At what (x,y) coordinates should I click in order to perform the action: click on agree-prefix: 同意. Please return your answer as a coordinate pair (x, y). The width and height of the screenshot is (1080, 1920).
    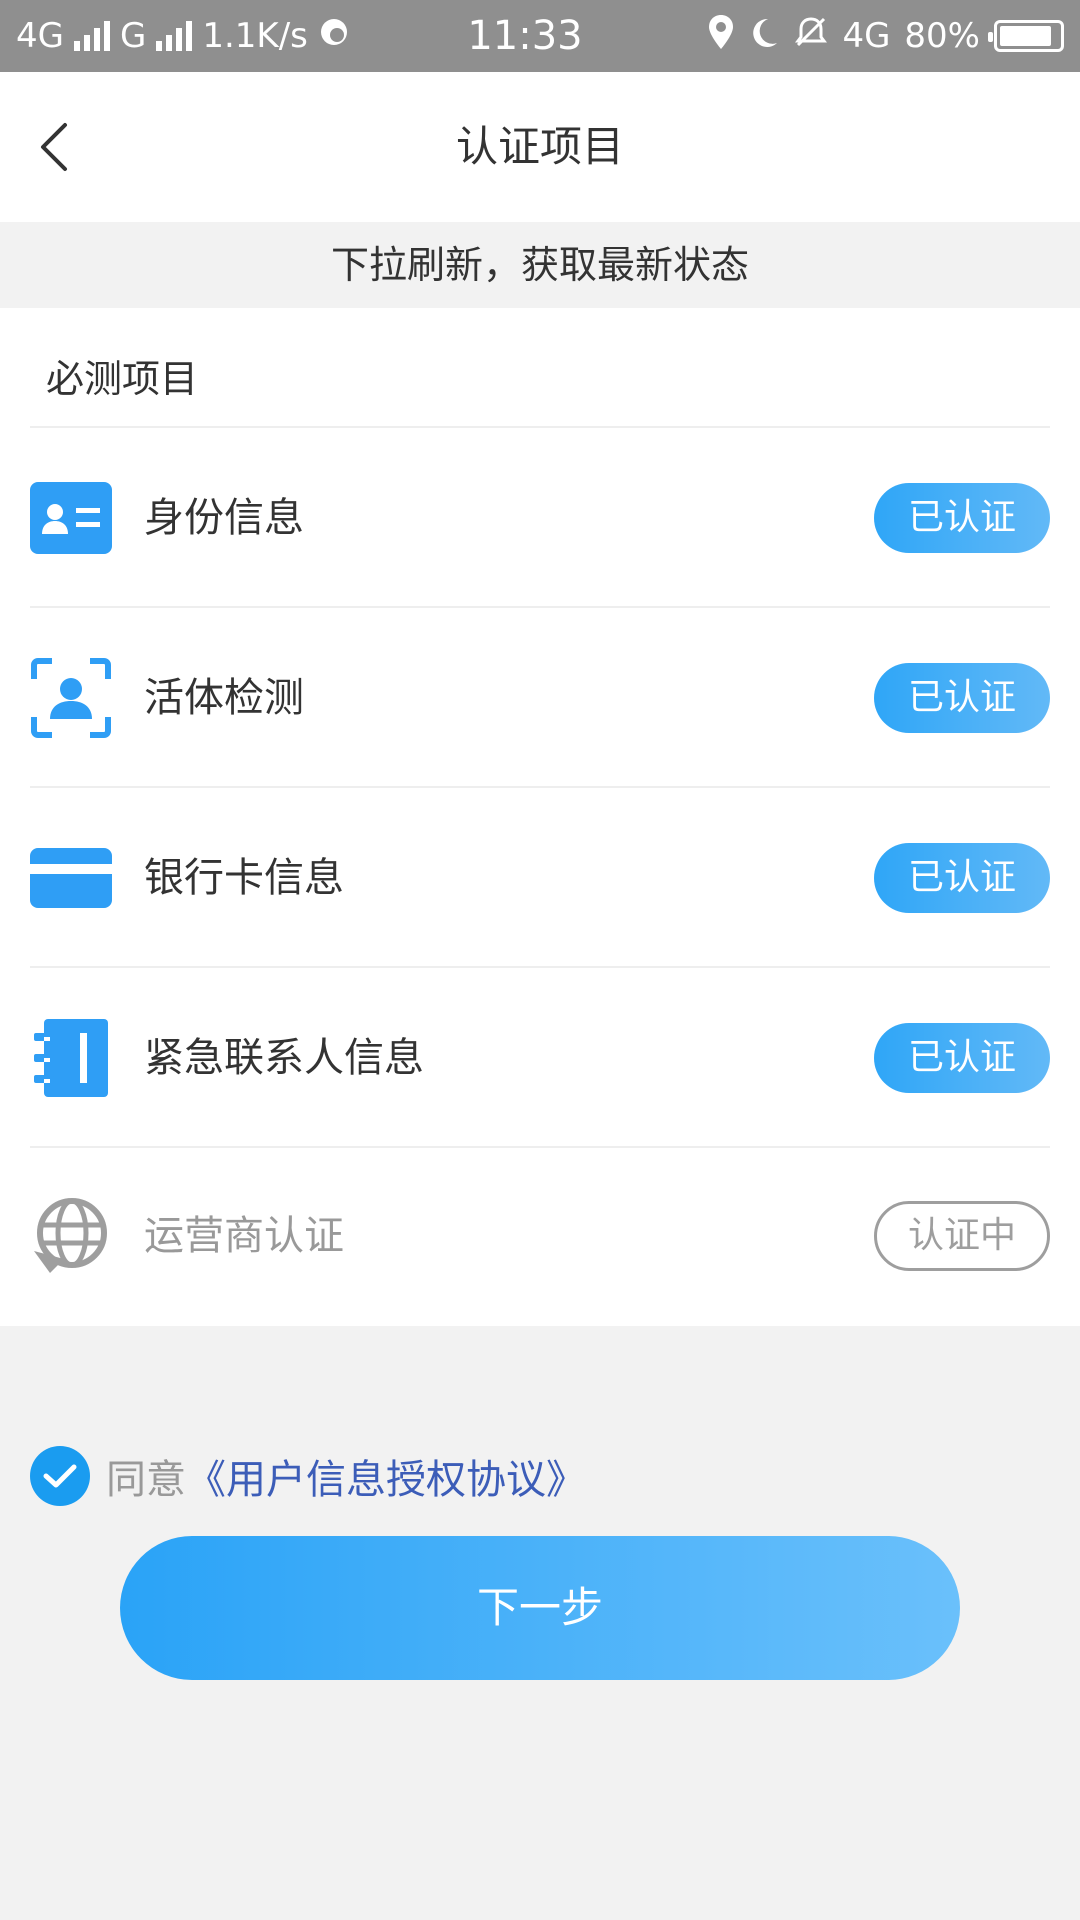
    Looking at the image, I should click on (146, 1480).